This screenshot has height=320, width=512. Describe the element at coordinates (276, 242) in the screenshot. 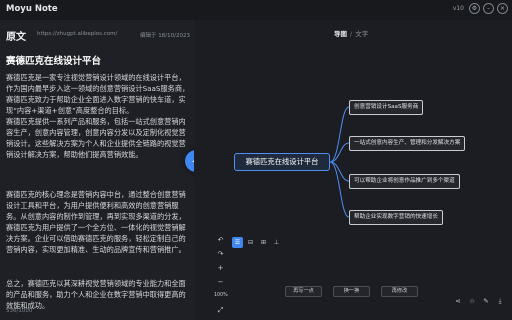

I see `layout-org-icon: ⊥` at that location.